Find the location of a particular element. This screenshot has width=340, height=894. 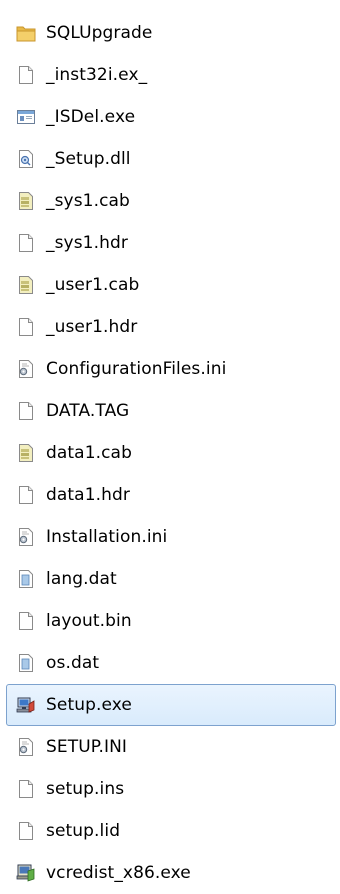

file-item: _sys1.cab is located at coordinates (171, 201).